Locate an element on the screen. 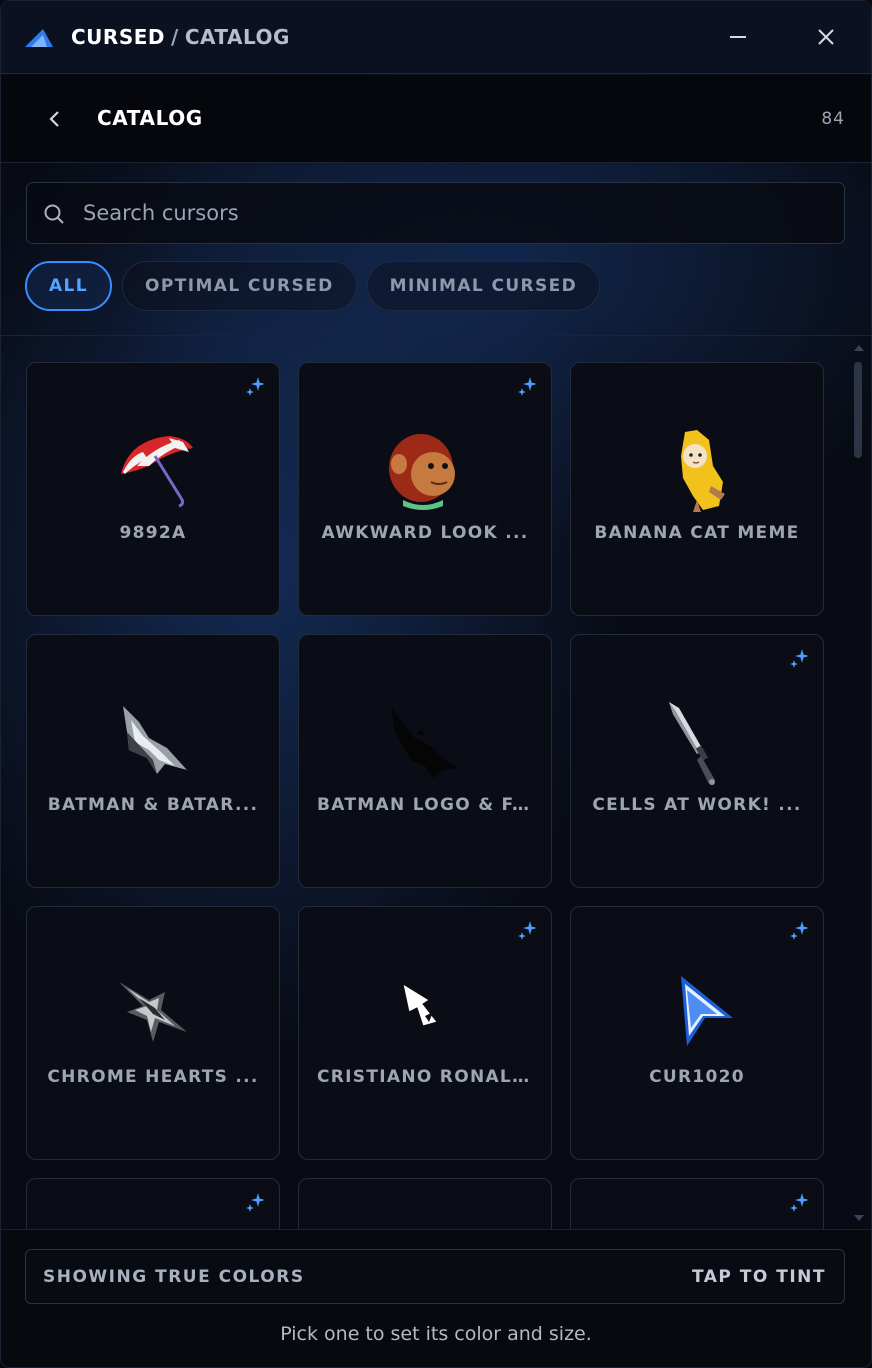 This screenshot has width=872, height=1368. filter-all: ALL is located at coordinates (69, 286).